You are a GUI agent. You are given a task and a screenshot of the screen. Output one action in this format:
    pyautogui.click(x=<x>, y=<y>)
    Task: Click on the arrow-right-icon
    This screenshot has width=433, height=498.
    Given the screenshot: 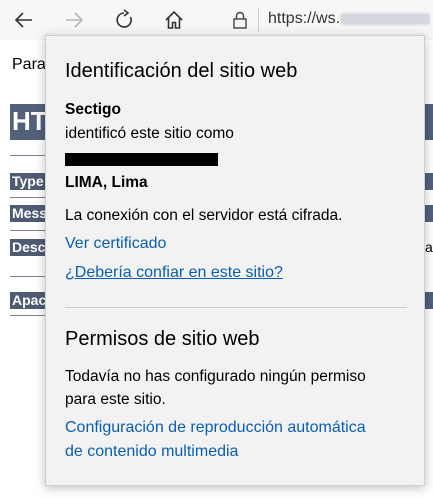 What is the action you would take?
    pyautogui.click(x=75, y=20)
    